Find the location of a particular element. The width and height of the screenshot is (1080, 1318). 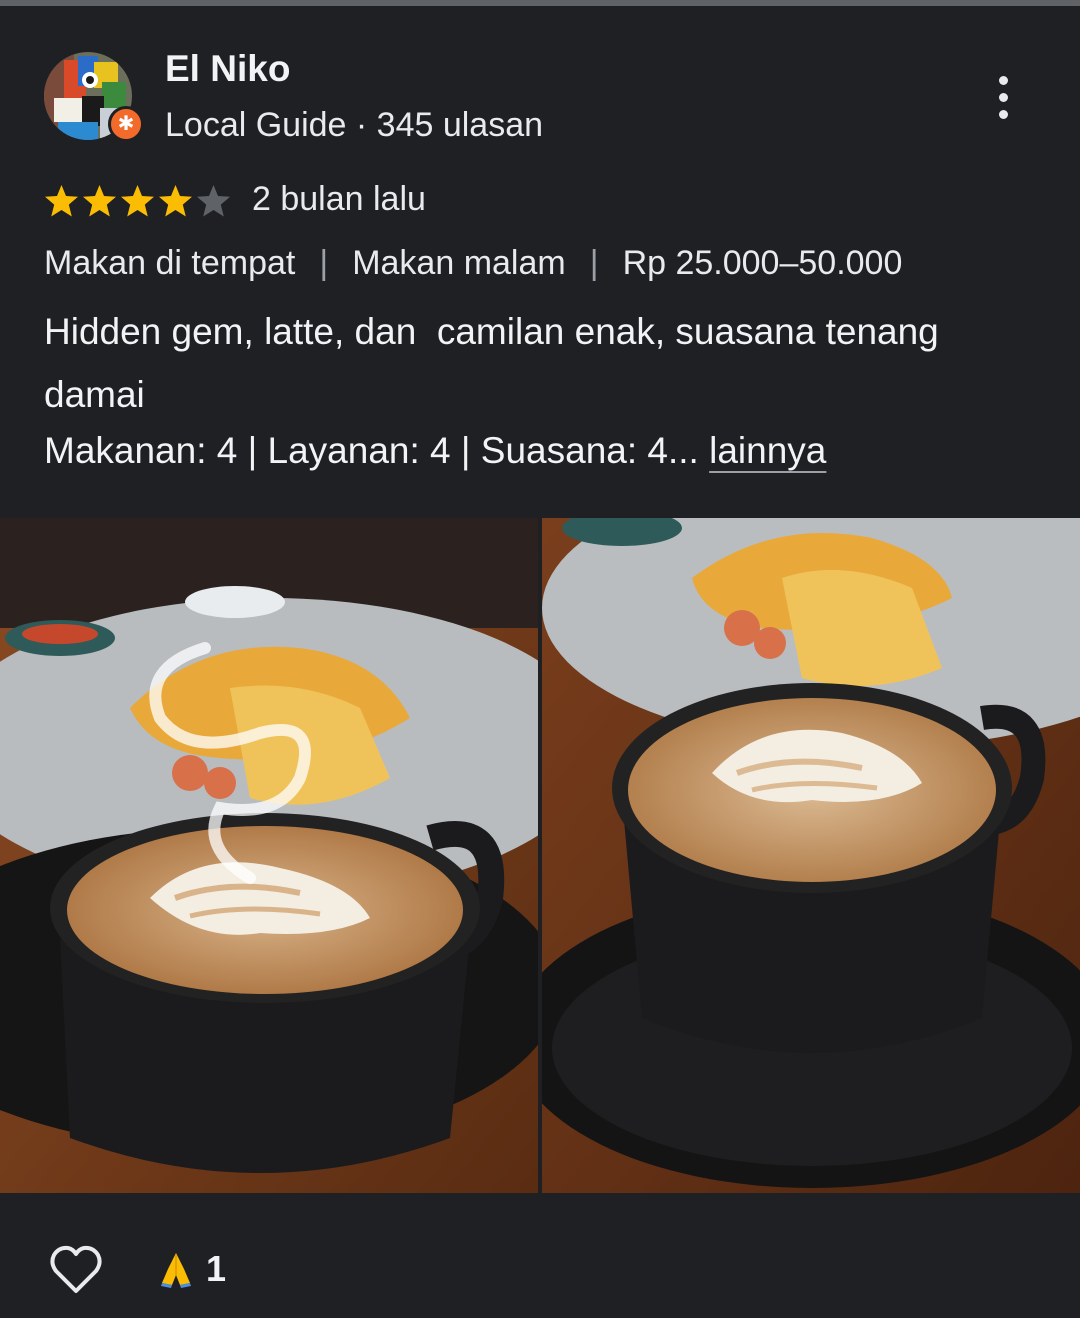

star-rating is located at coordinates (137, 201).